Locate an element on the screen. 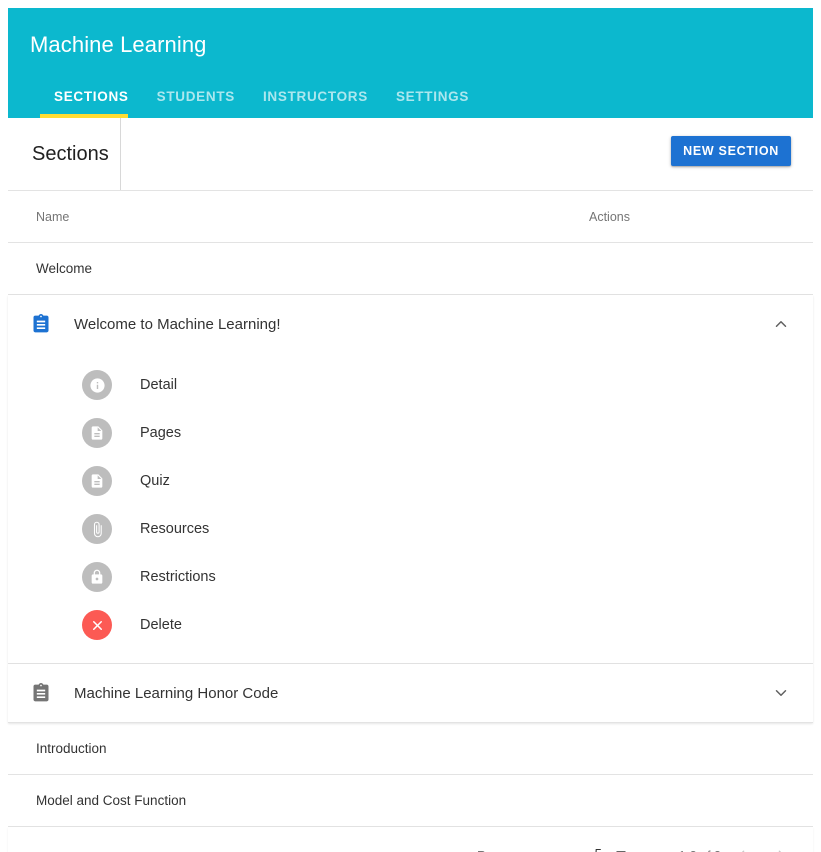 Image resolution: width=821 pixels, height=852 pixels. row-name: Introduction is located at coordinates (71, 748).